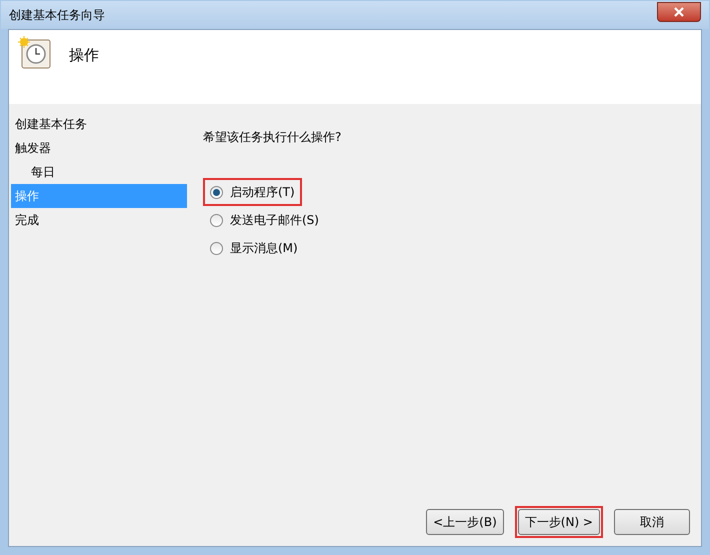  Describe the element at coordinates (57, 15) in the screenshot. I see `window-title: 创建基本任务向导` at that location.